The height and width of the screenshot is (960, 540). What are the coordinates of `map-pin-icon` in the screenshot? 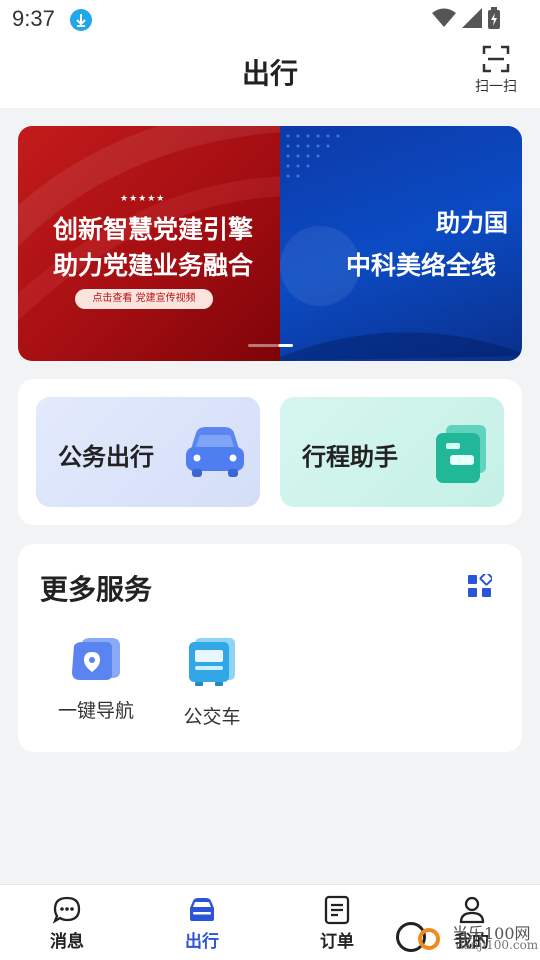 It's located at (96, 659).